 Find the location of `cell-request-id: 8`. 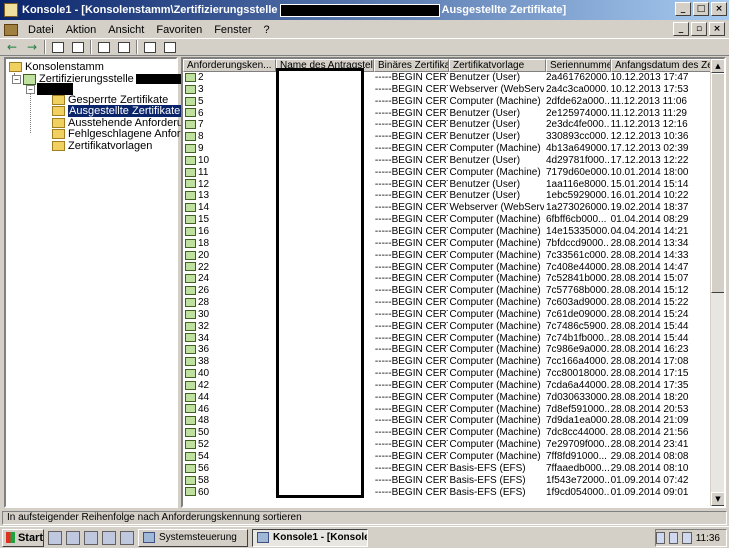

cell-request-id: 8 is located at coordinates (229, 137).